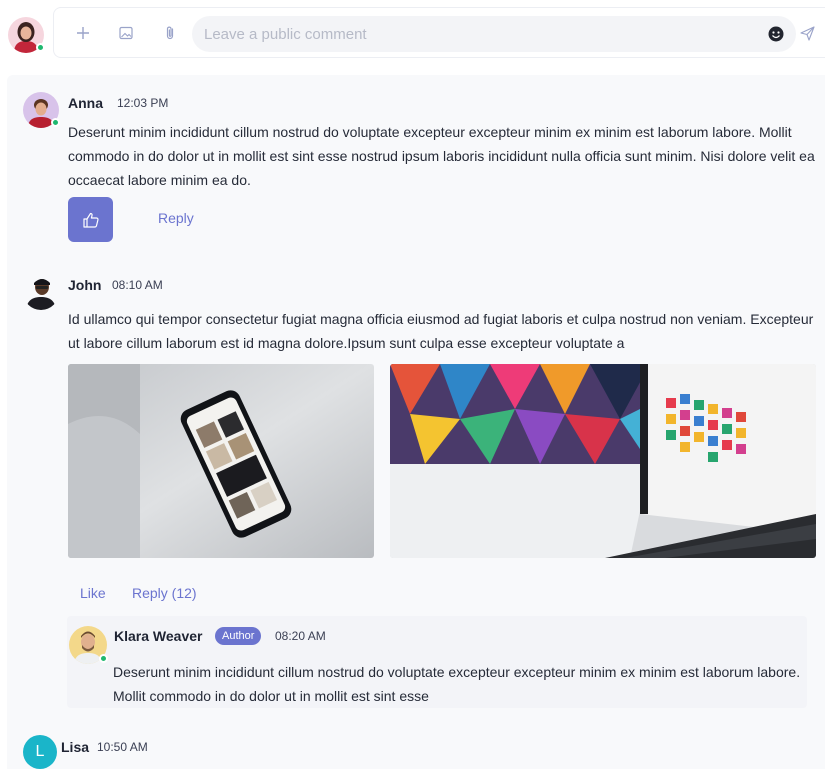  What do you see at coordinates (26, 35) in the screenshot?
I see `current-user-avatar` at bounding box center [26, 35].